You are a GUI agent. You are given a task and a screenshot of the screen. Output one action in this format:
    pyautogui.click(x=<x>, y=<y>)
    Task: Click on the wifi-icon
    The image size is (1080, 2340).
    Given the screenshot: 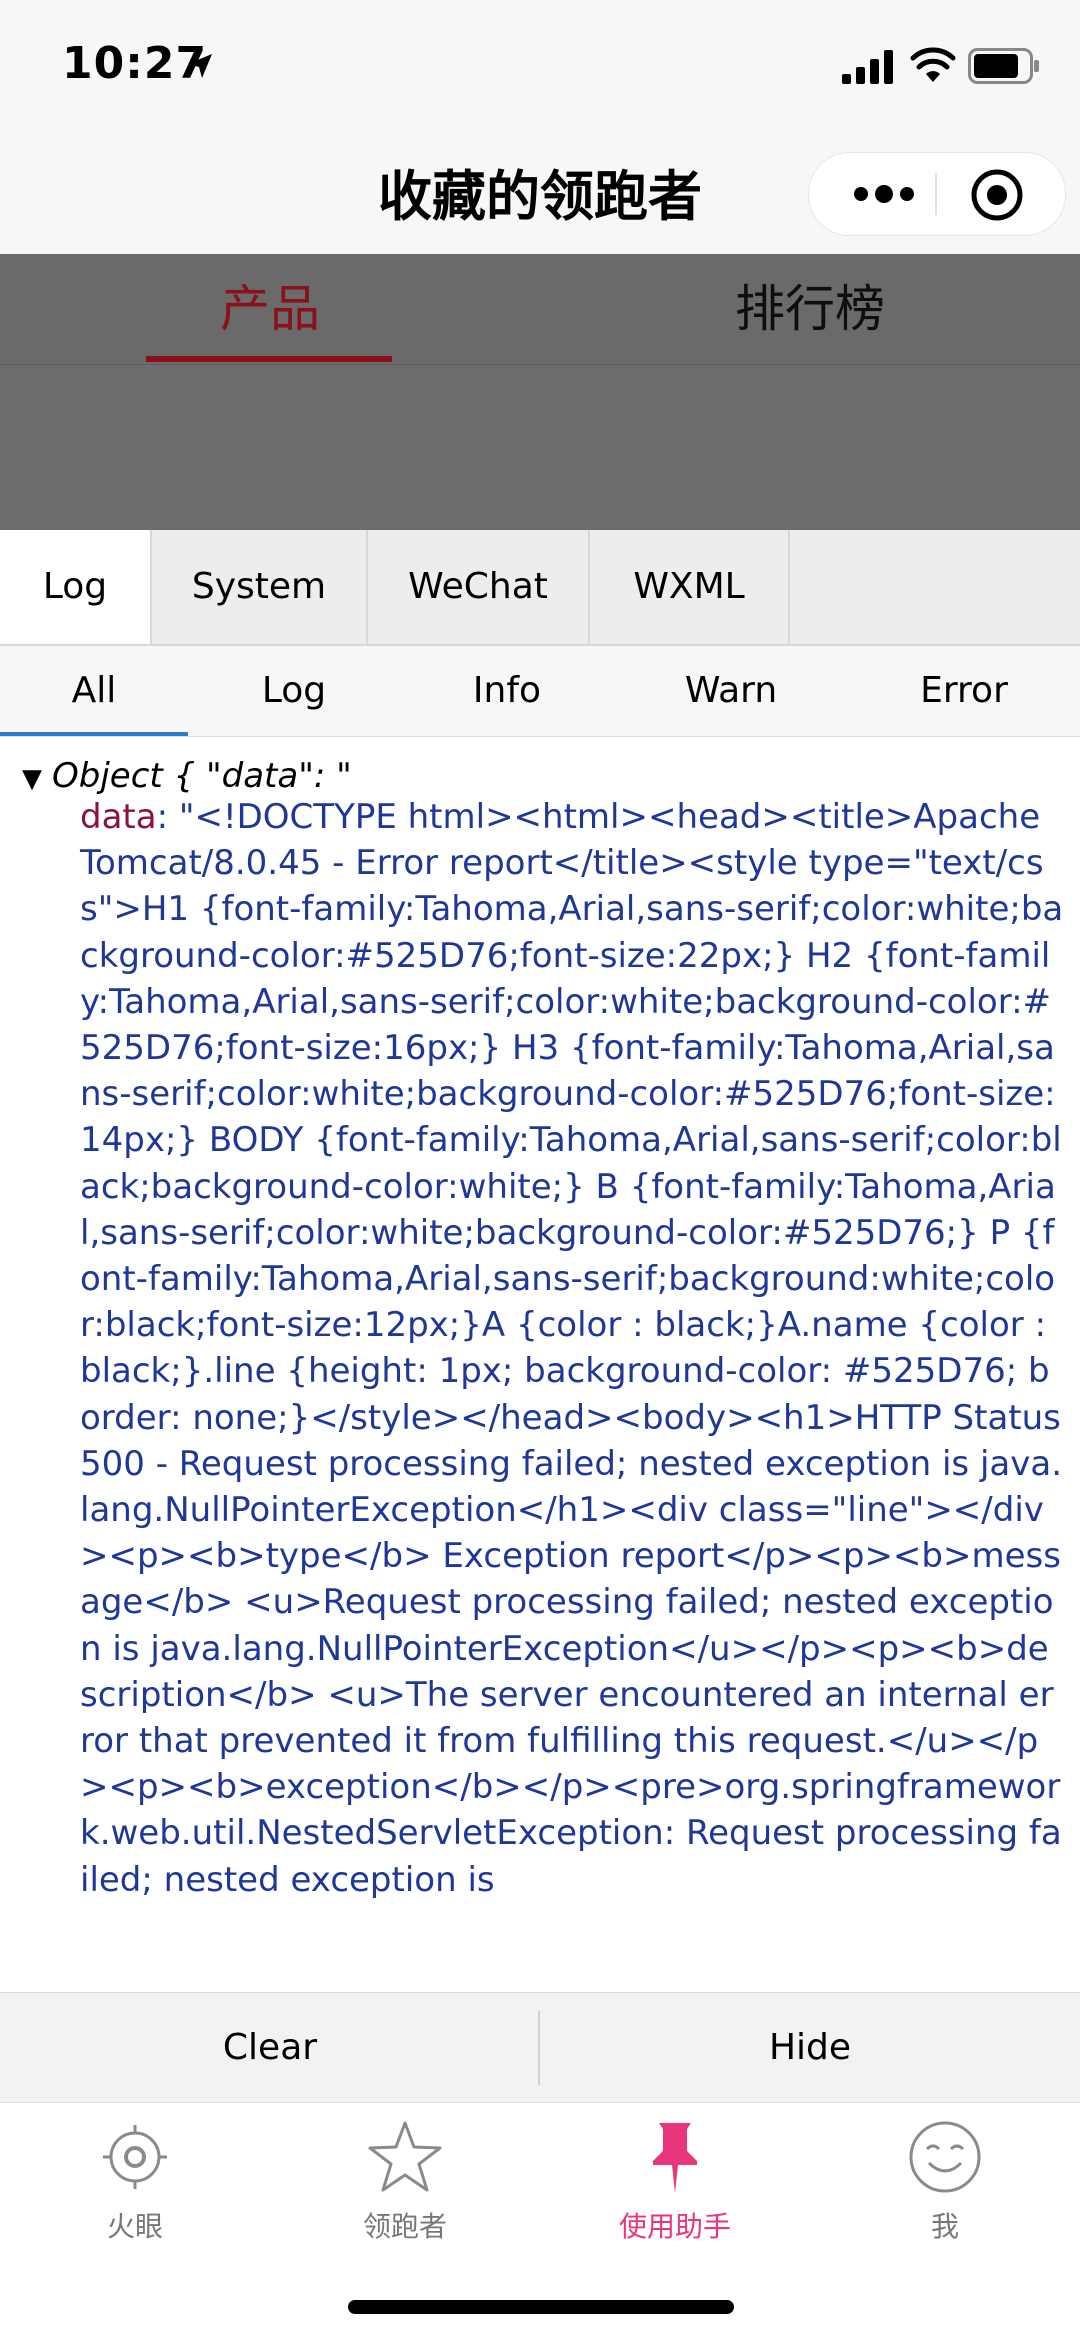 What is the action you would take?
    pyautogui.click(x=933, y=64)
    